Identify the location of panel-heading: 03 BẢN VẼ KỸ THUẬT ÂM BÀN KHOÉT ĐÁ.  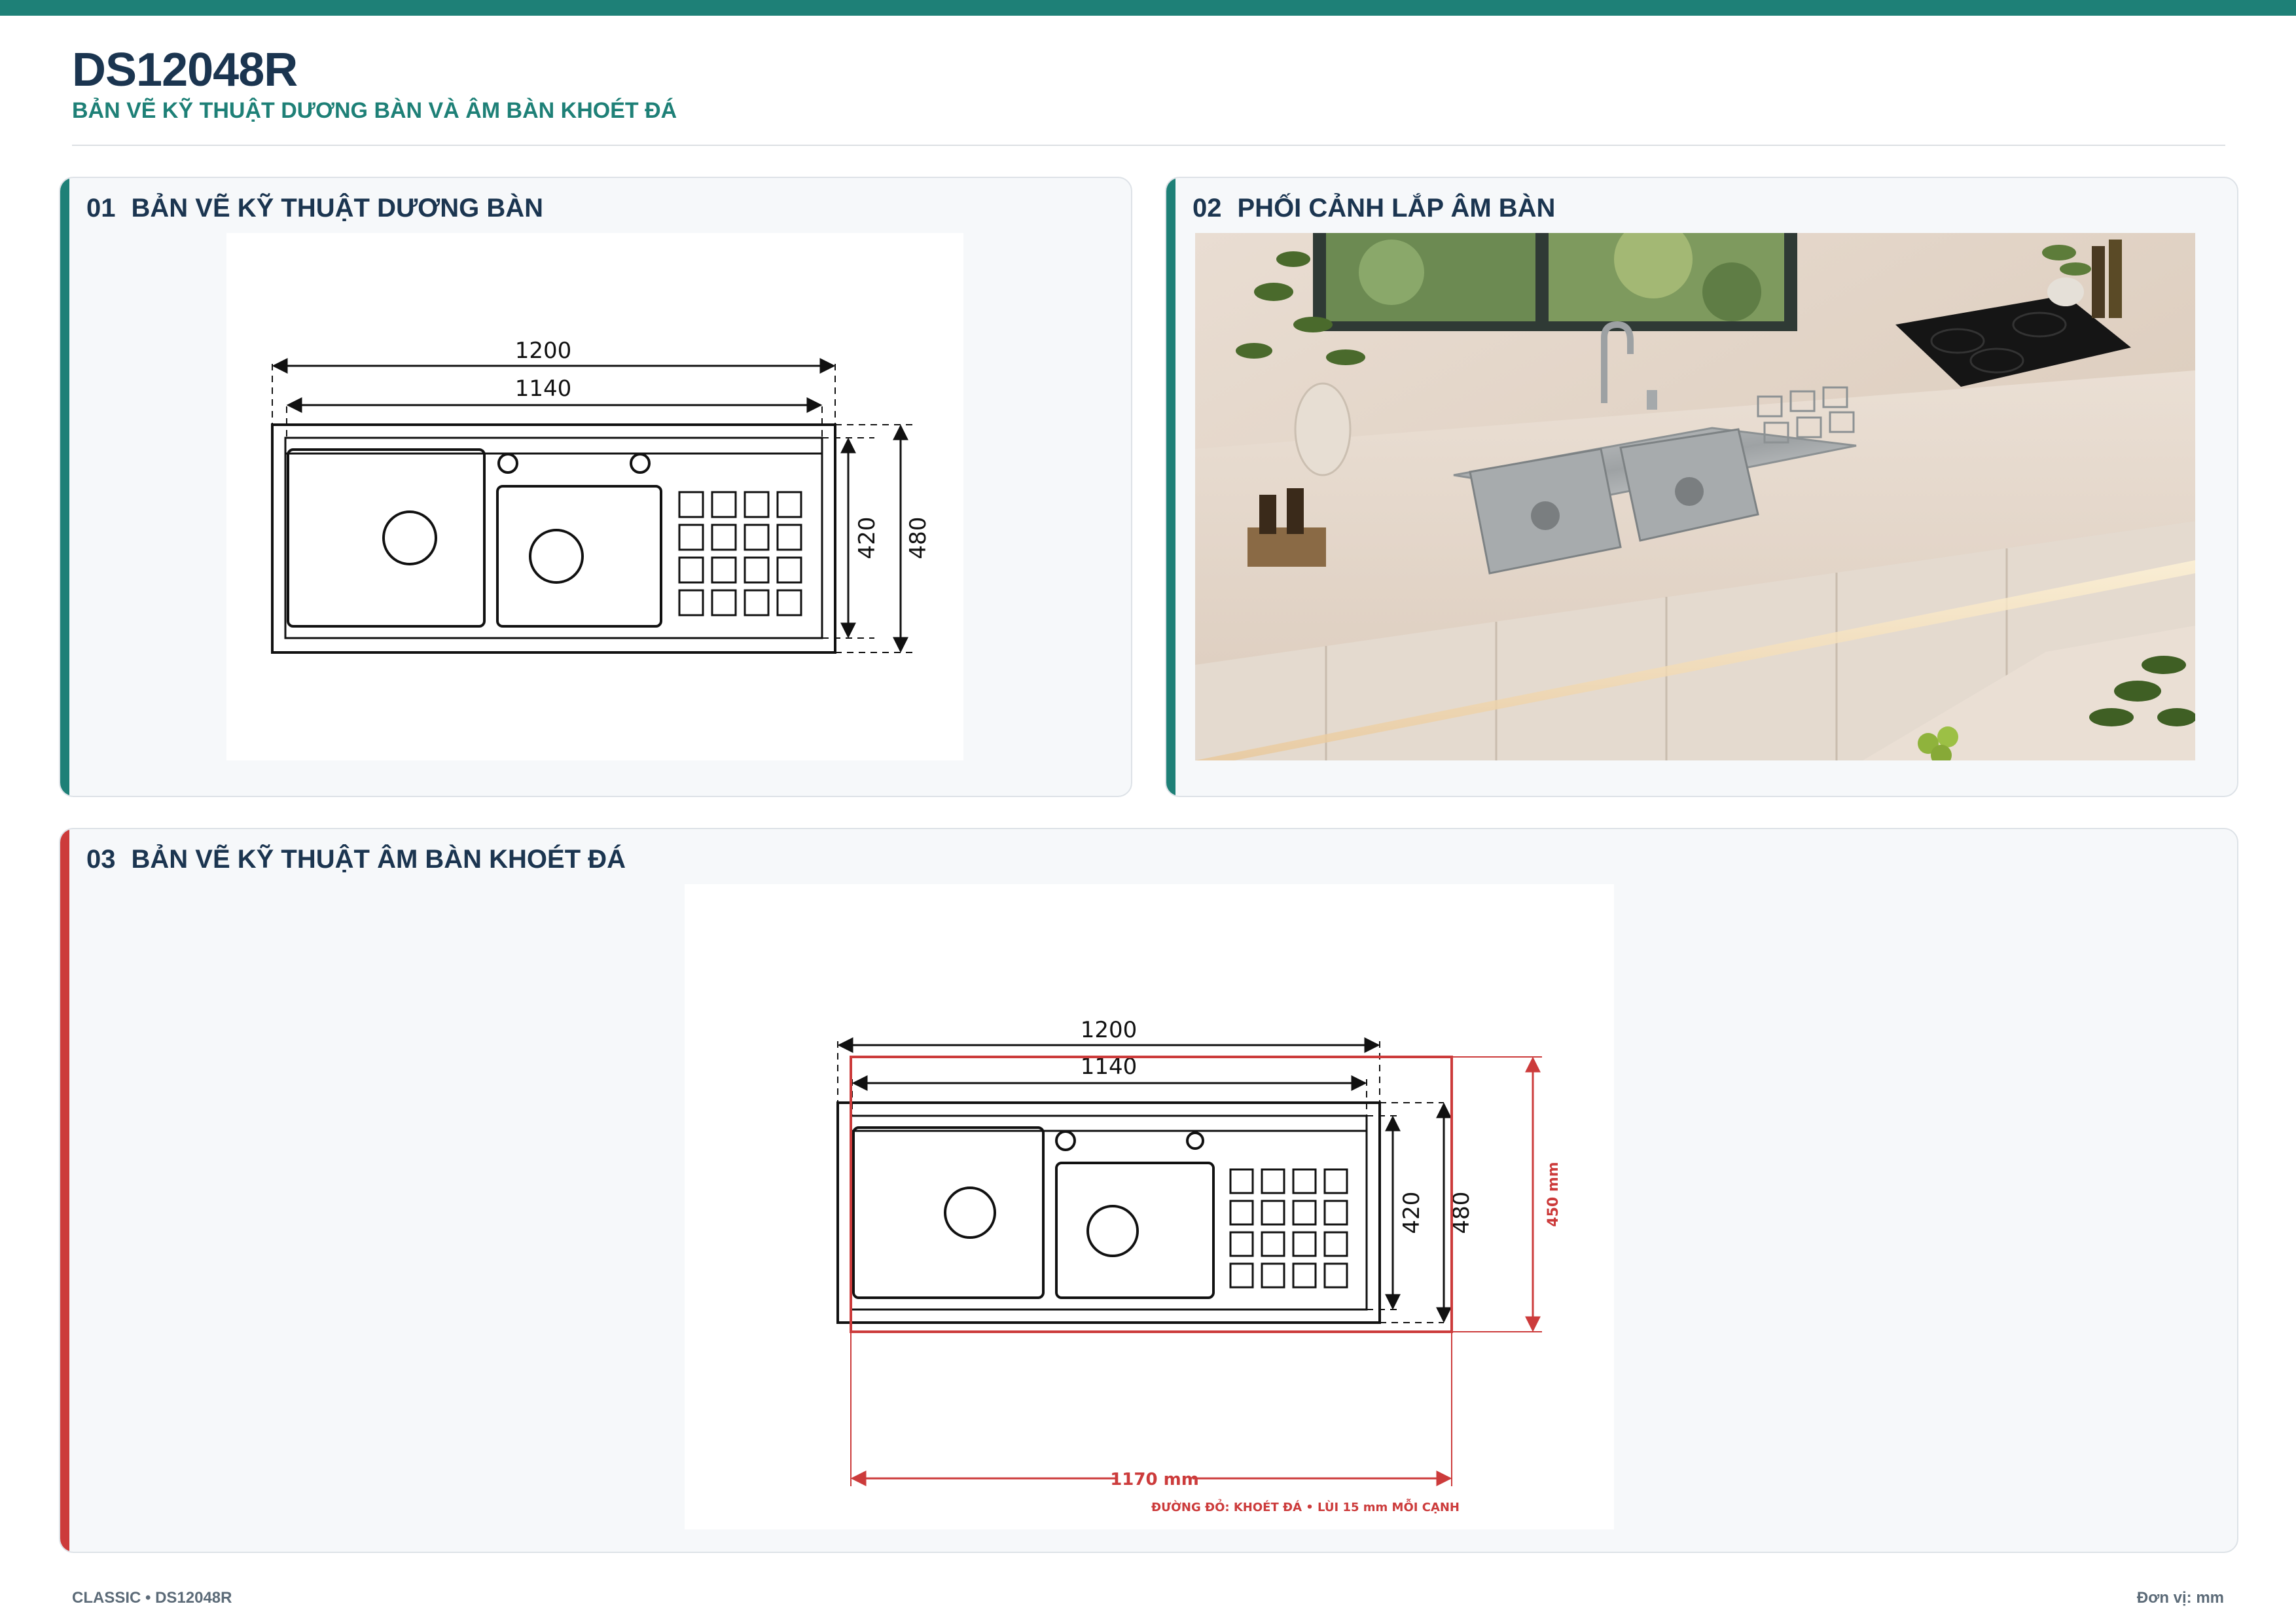
(356, 859).